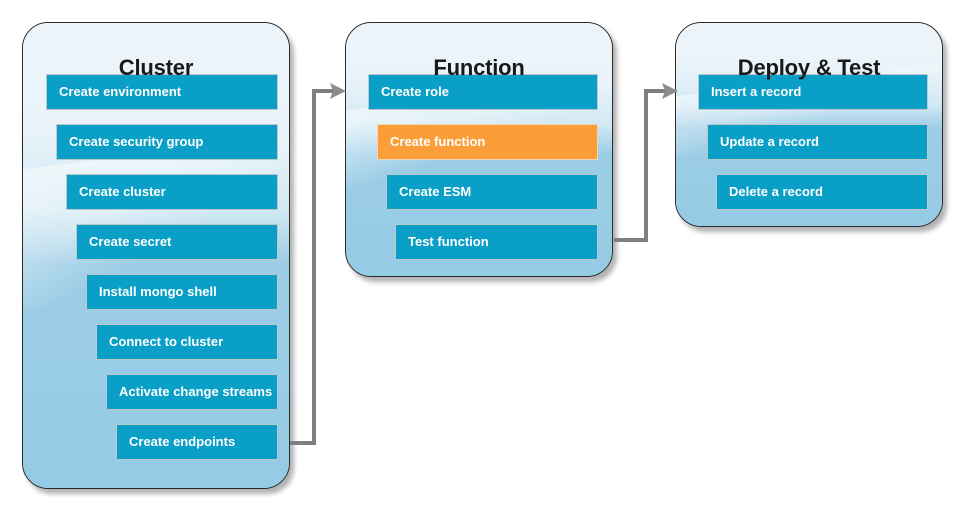 This screenshot has height=505, width=965. What do you see at coordinates (167, 142) in the screenshot?
I see `step-item: Create security group` at bounding box center [167, 142].